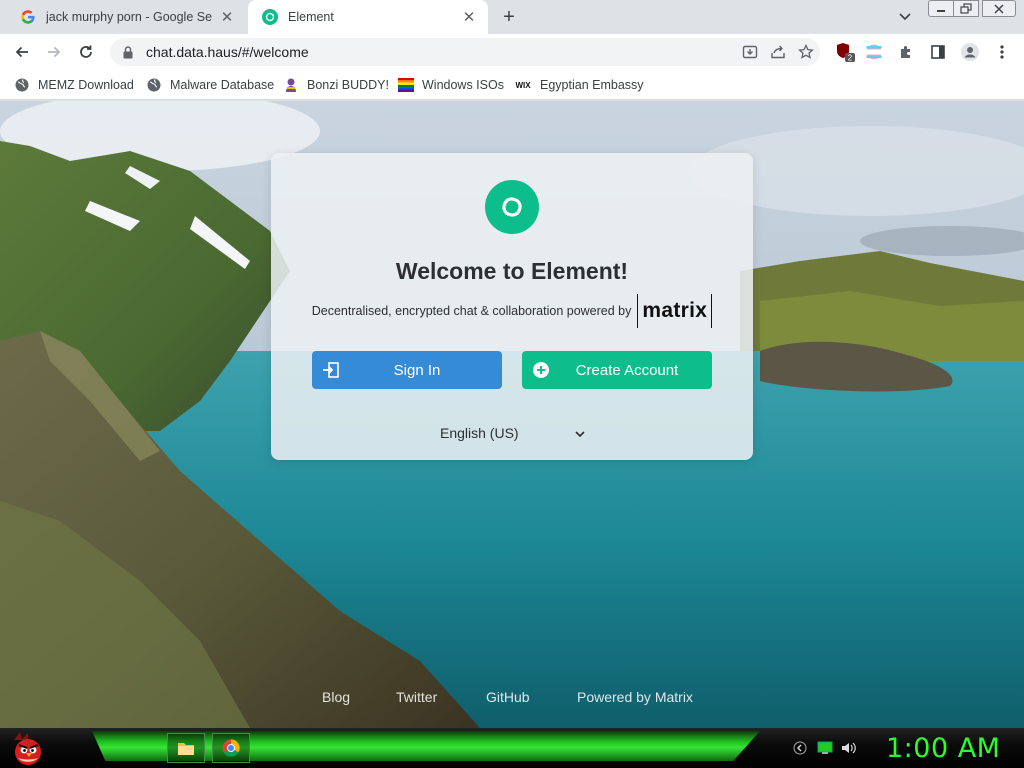 The height and width of the screenshot is (768, 1024). What do you see at coordinates (512, 207) in the screenshot?
I see `element-logo-icon` at bounding box center [512, 207].